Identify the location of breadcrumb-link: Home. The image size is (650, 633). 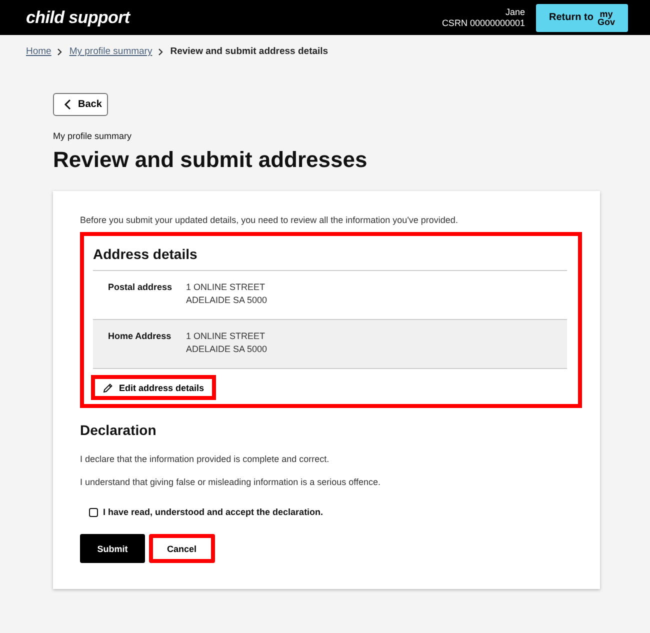
(39, 51).